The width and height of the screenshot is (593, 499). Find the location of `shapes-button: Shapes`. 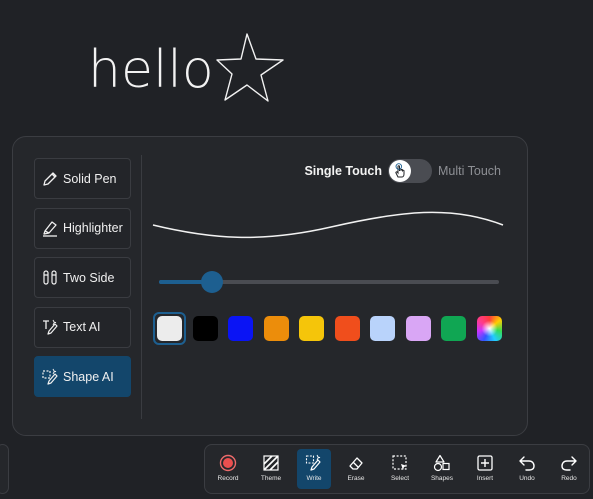

shapes-button: Shapes is located at coordinates (442, 469).